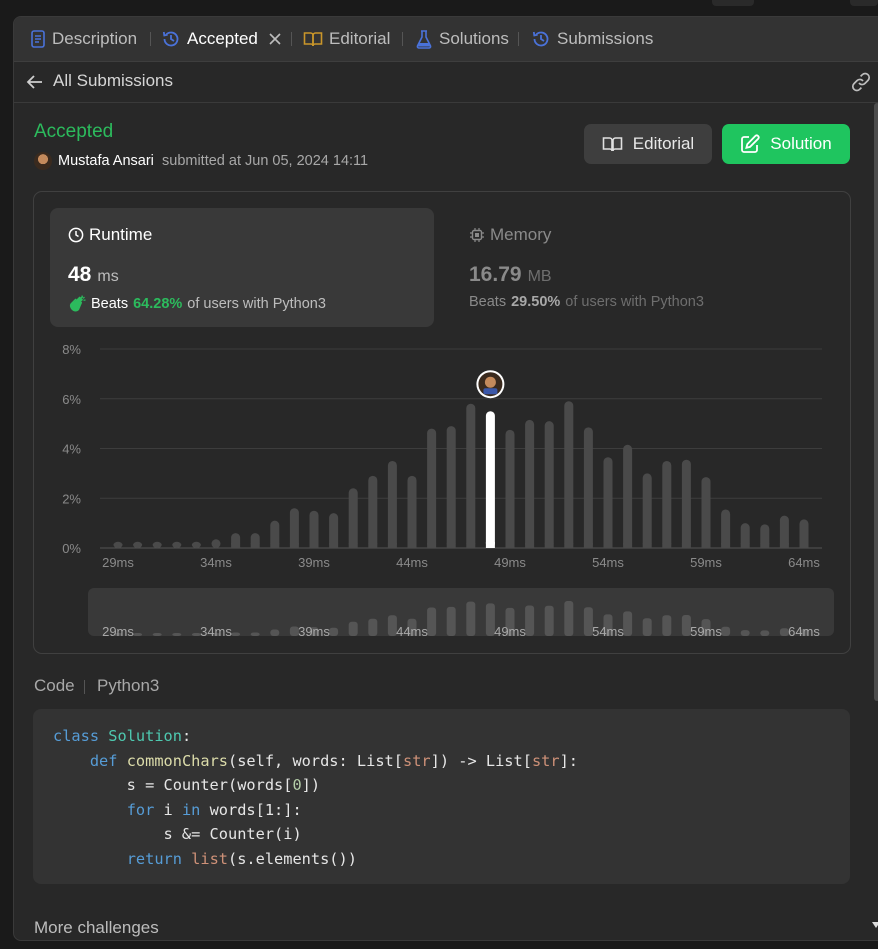 The image size is (878, 949). Describe the element at coordinates (314, 631) in the screenshot. I see `mini-x-tick-label: 39ms` at that location.